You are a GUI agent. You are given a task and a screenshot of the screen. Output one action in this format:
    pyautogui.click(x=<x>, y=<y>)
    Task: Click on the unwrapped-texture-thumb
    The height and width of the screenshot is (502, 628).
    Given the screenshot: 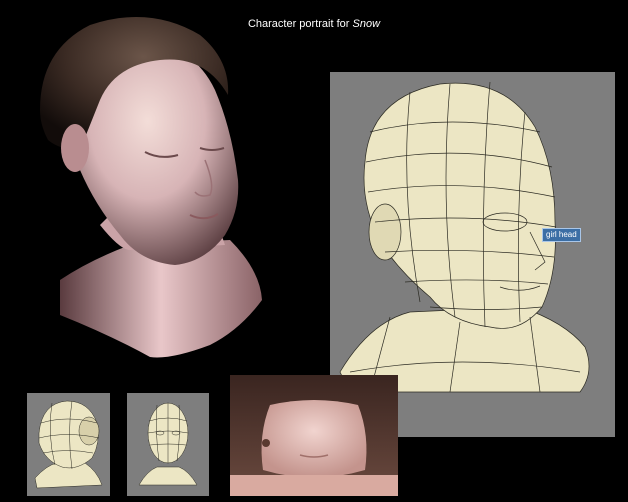 What is the action you would take?
    pyautogui.click(x=314, y=435)
    